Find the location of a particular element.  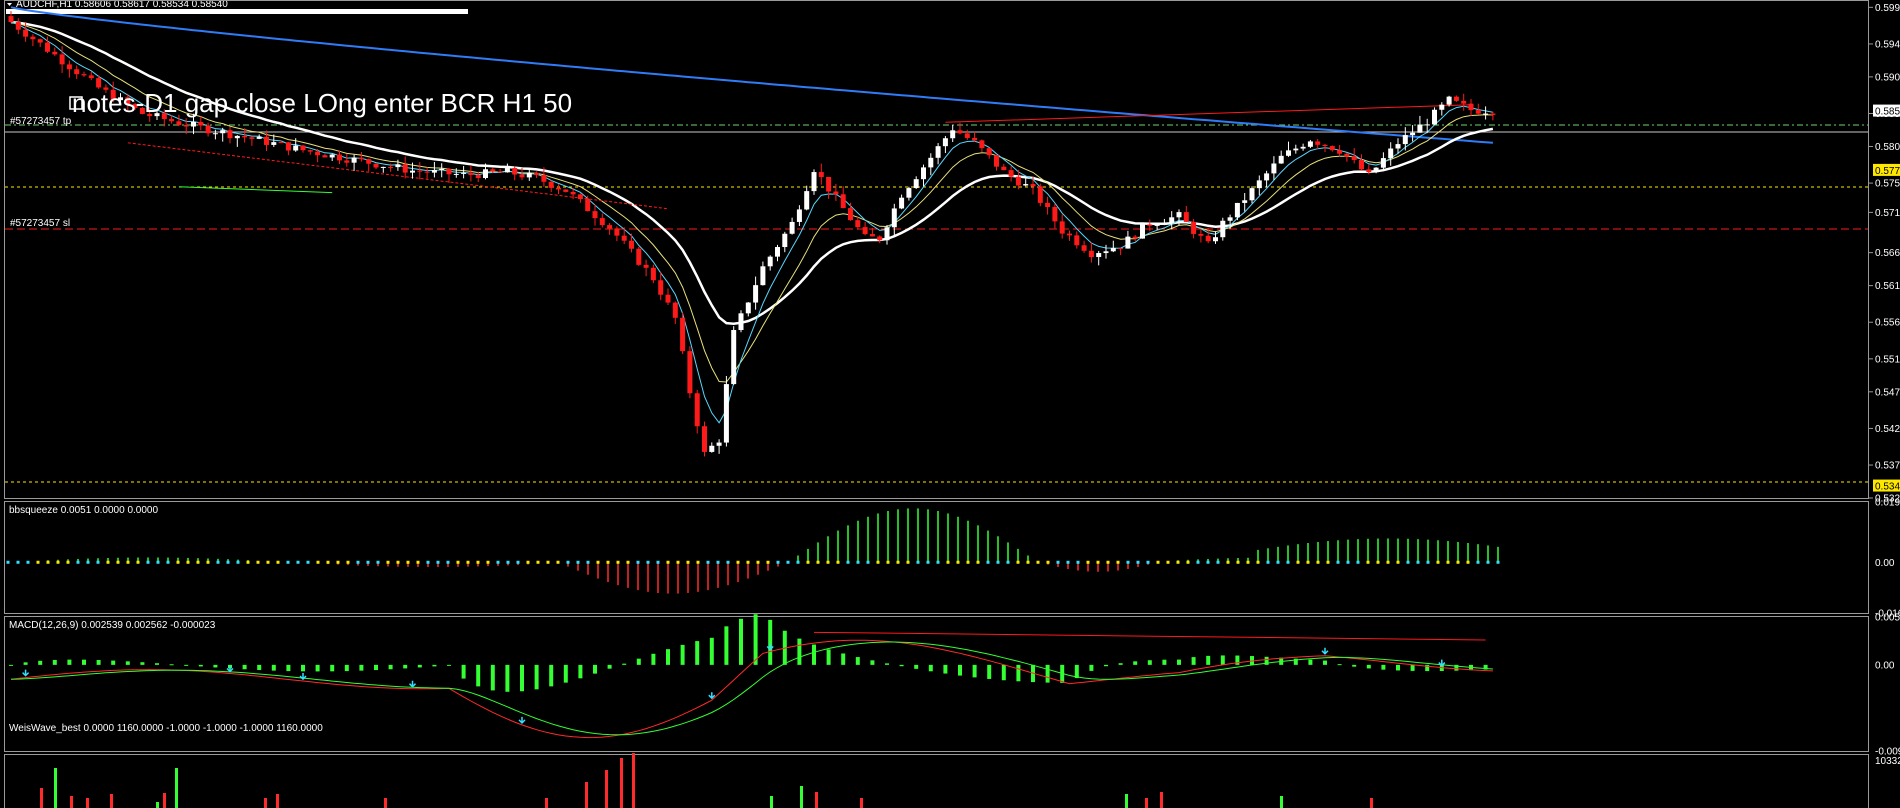

bbsqueeze-y-tick: 0.019 is located at coordinates (1887, 503).